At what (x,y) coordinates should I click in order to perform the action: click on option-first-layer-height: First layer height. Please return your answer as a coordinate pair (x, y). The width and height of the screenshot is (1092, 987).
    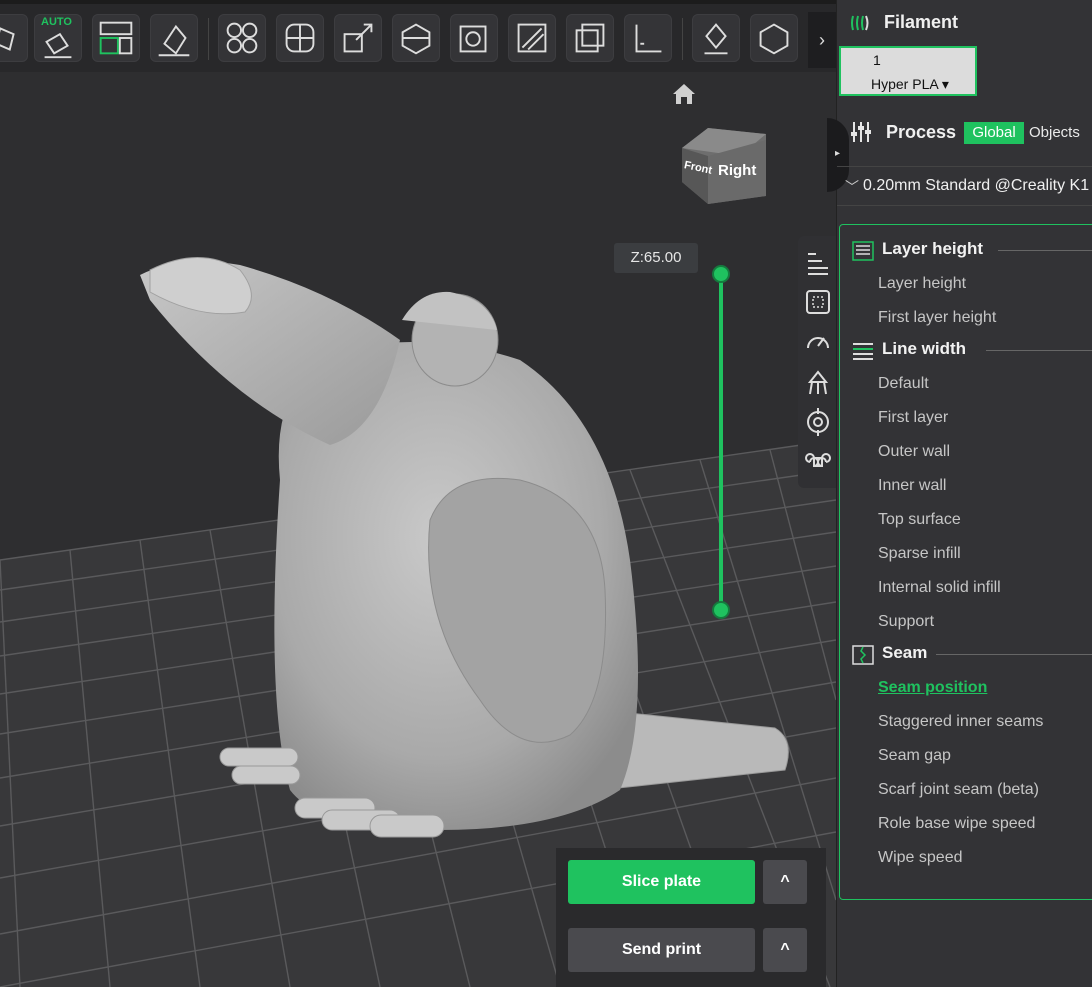
    Looking at the image, I should click on (937, 318).